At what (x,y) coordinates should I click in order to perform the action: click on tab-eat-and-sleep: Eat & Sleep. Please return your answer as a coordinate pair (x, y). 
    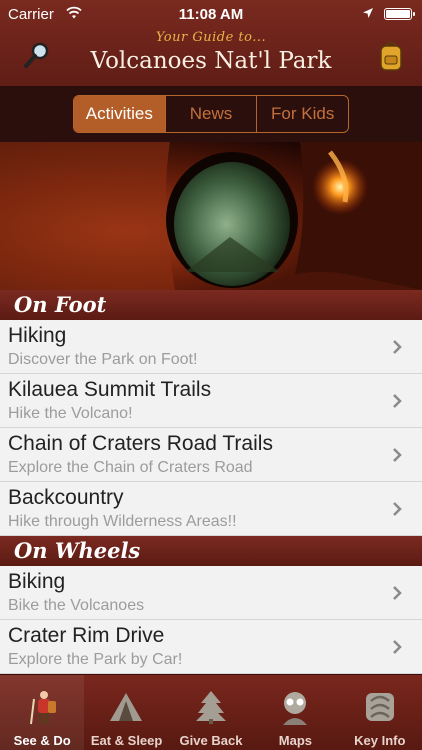
    Looking at the image, I should click on (126, 712).